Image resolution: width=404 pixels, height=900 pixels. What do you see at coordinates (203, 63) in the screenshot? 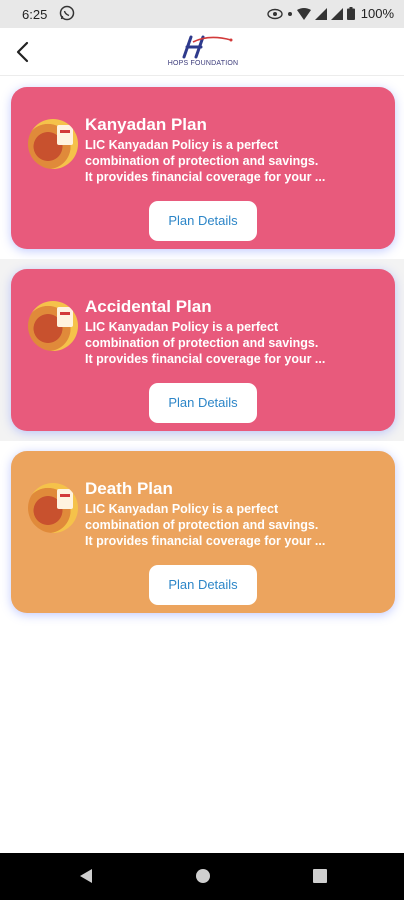
I see `logo-text: HOPS FOUNDATION` at bounding box center [203, 63].